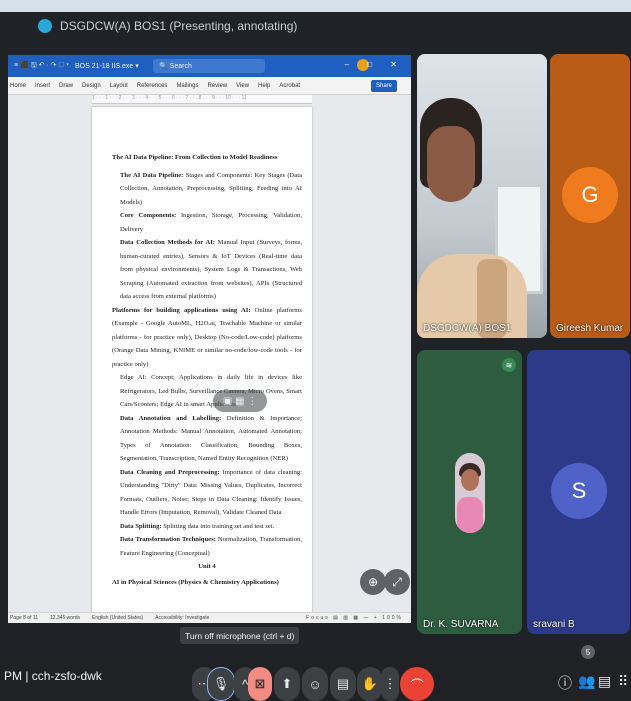 This screenshot has height=701, width=631. What do you see at coordinates (289, 86) in the screenshot?
I see `tab-acrobat: Acrobat` at bounding box center [289, 86].